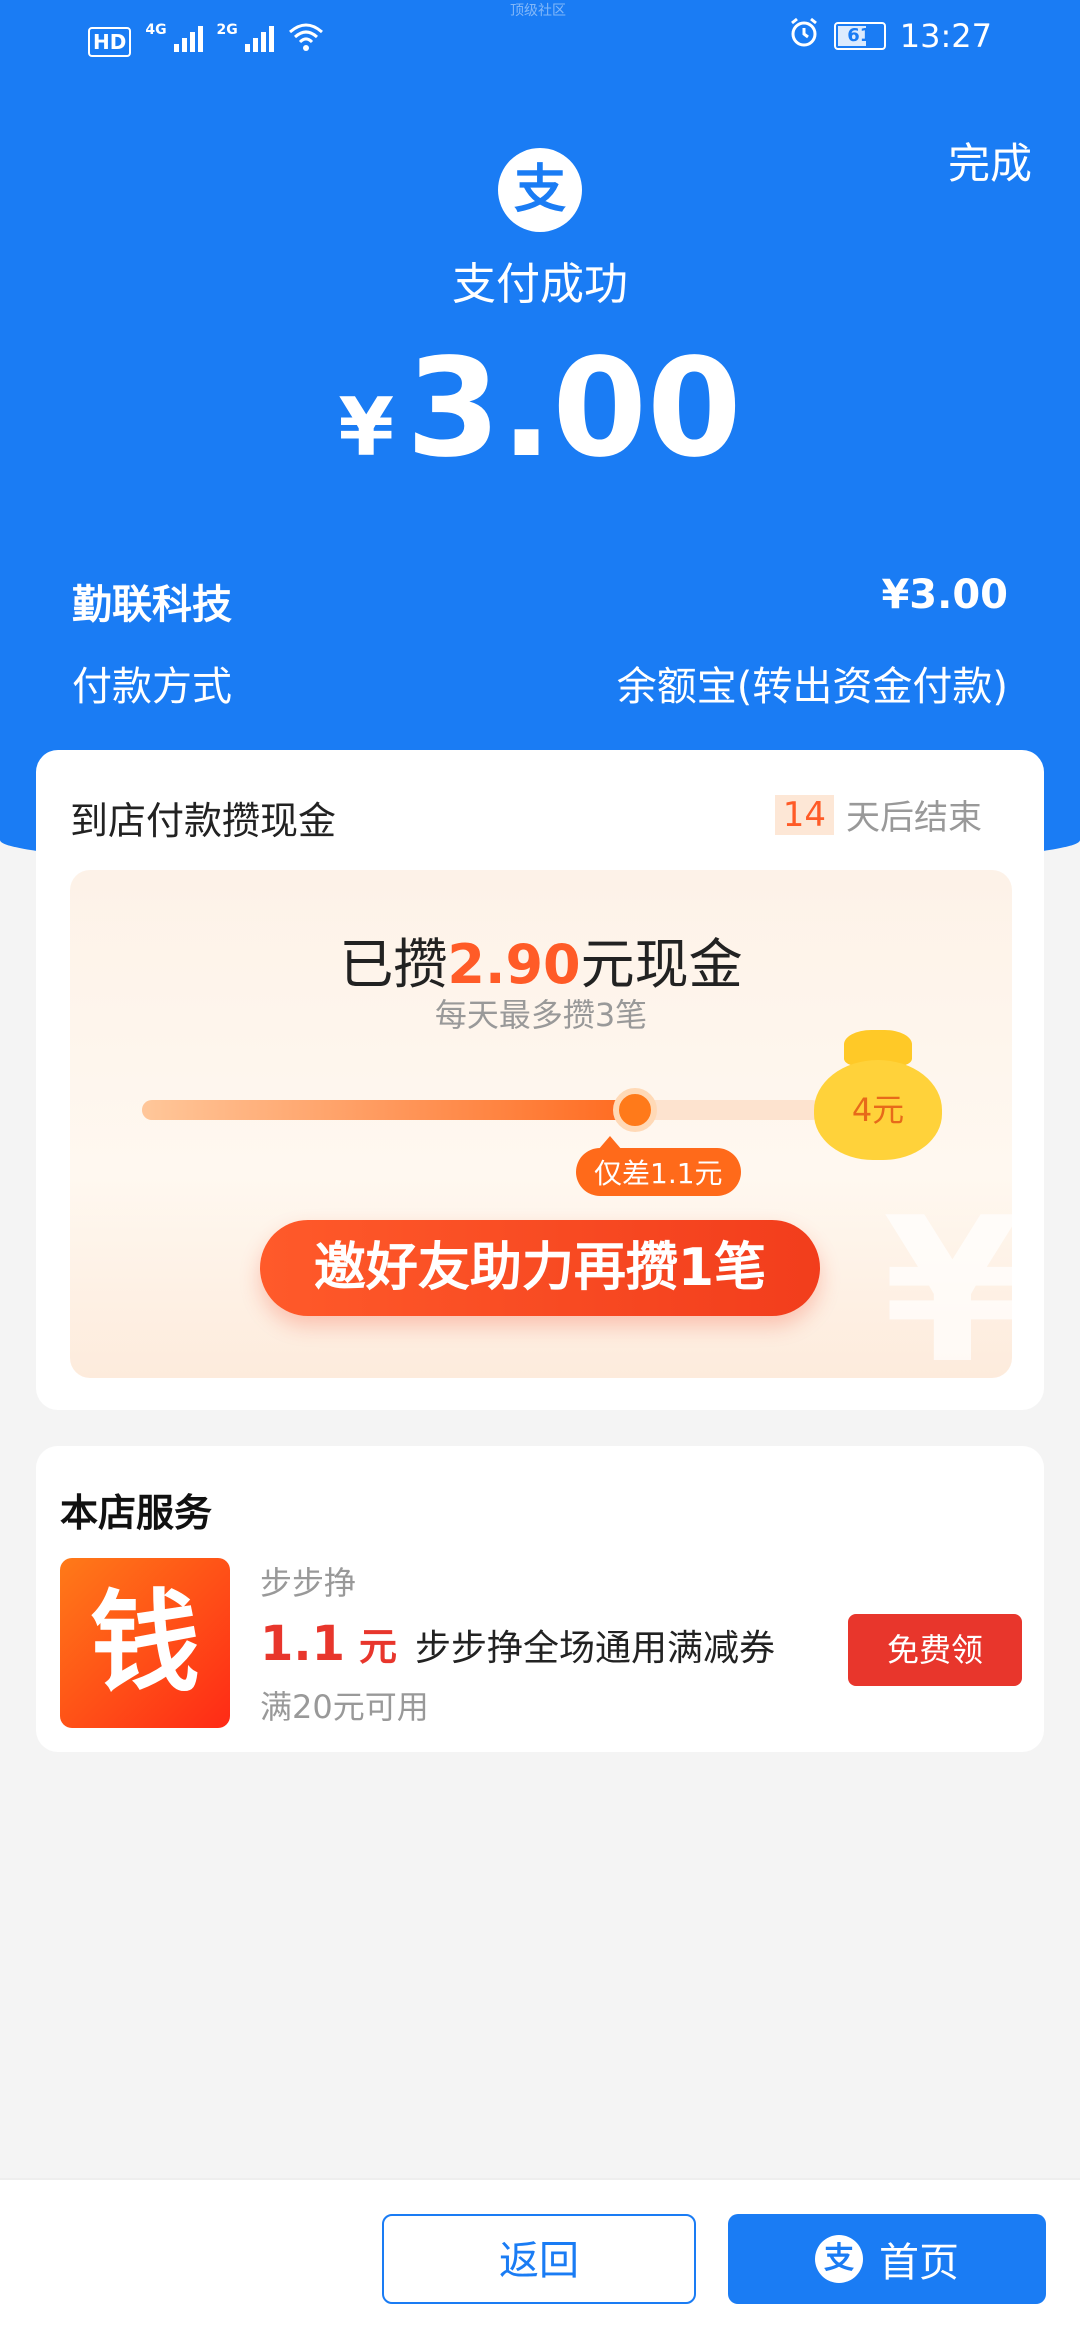 Image resolution: width=1080 pixels, height=2342 pixels. What do you see at coordinates (890, 36) in the screenshot?
I see `status-right: 61 13:27` at bounding box center [890, 36].